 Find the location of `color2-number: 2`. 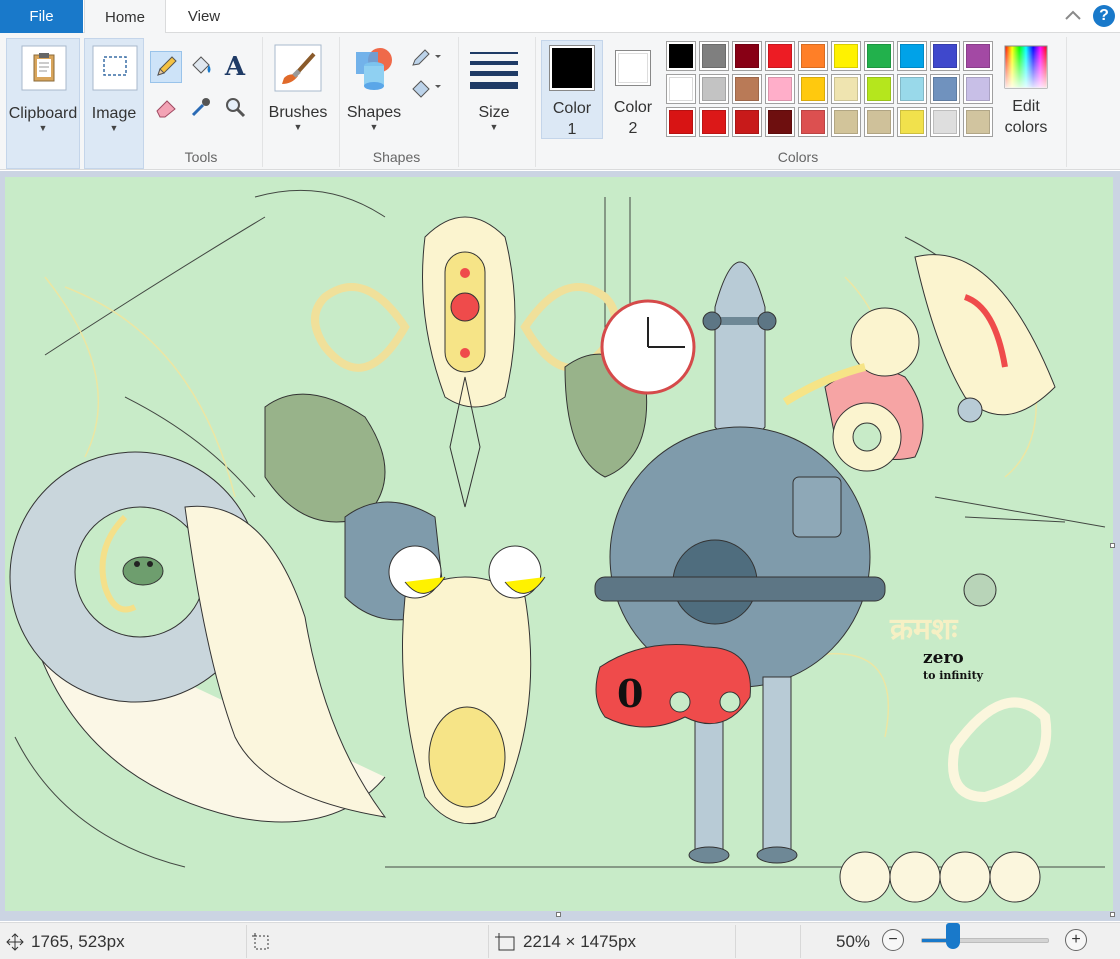

color2-number: 2 is located at coordinates (633, 128).